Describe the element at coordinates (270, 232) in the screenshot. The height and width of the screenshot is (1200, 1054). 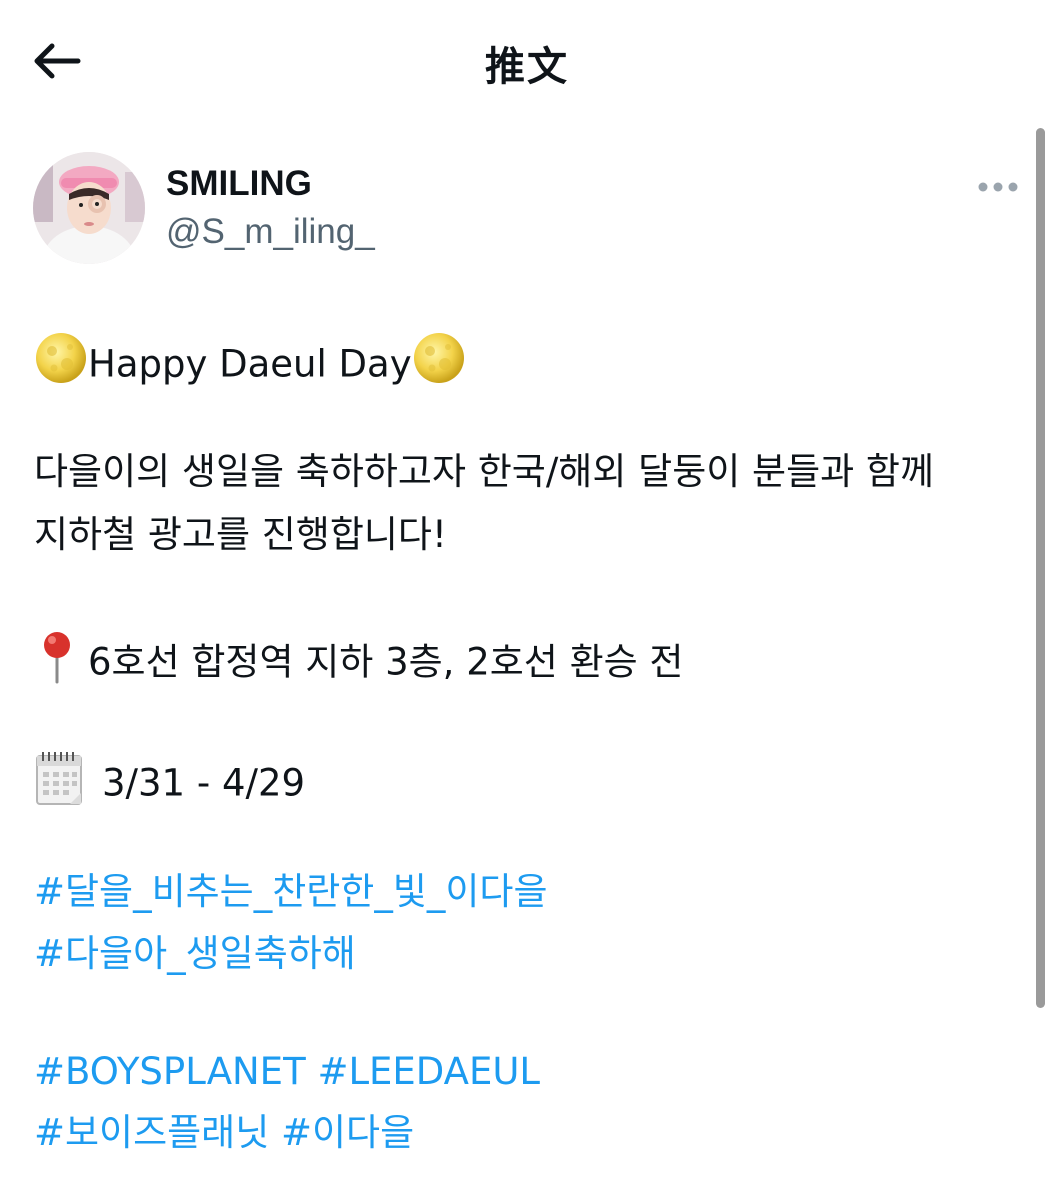
I see `author-handle: @S_m_iling_` at that location.